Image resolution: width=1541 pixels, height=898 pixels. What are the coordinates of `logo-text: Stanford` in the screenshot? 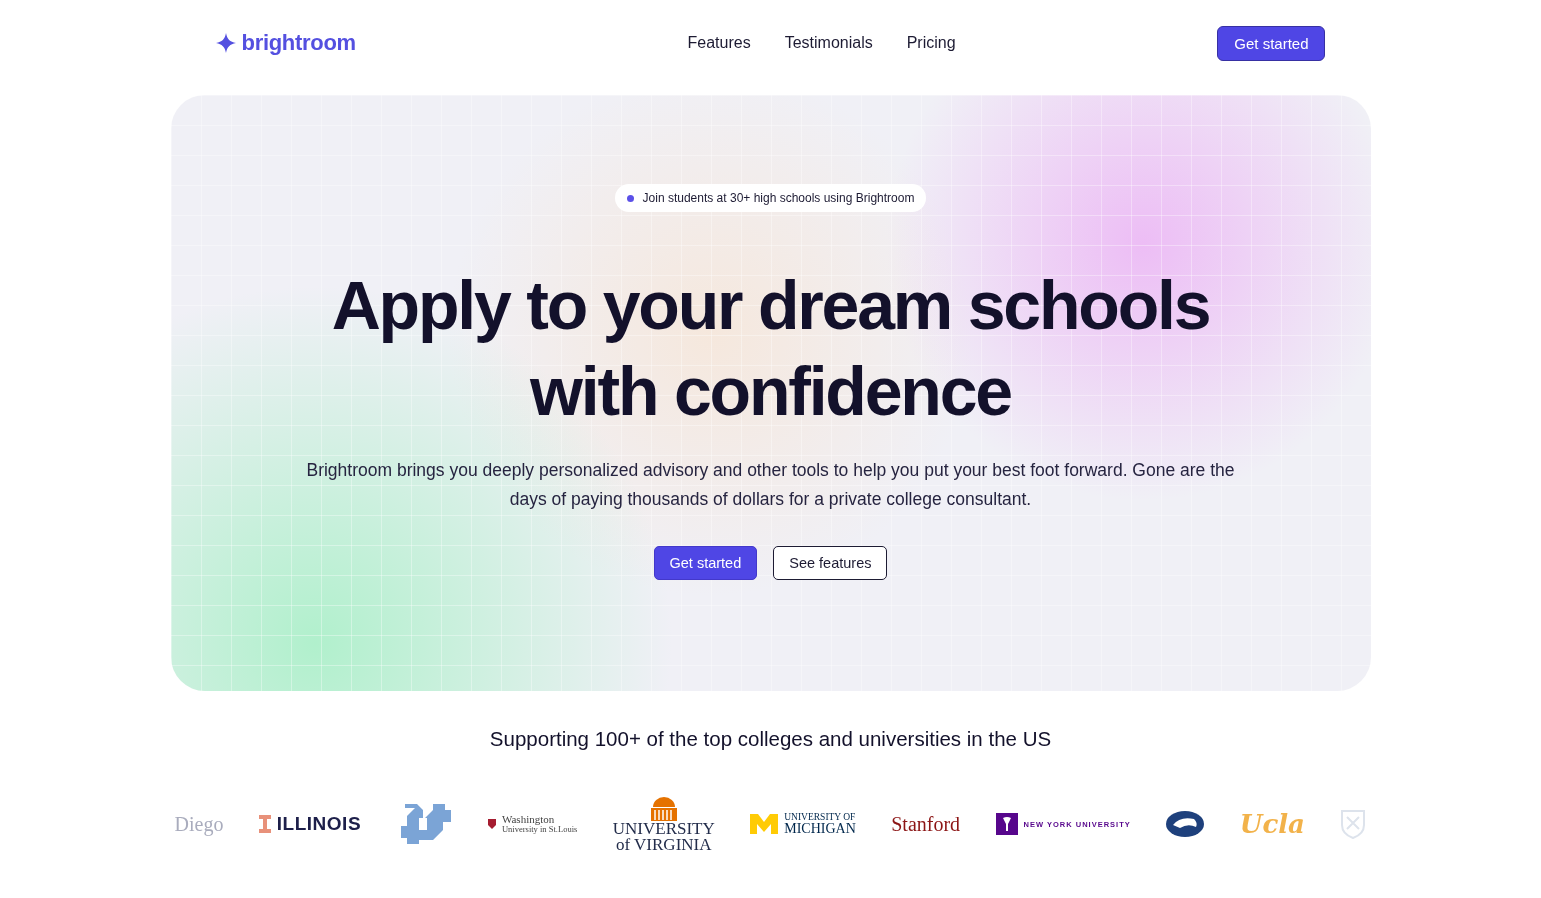 It's located at (926, 824).